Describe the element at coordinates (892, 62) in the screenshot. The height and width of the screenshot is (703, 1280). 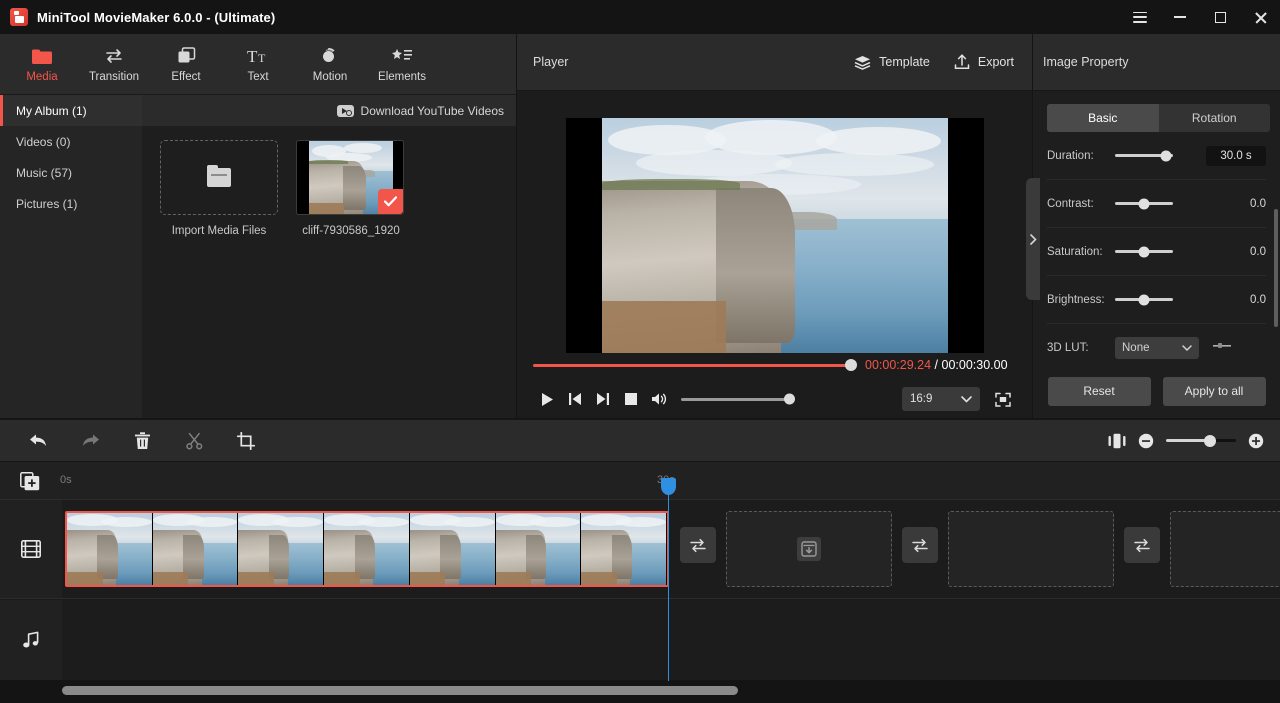
I see `template-button: Template` at that location.